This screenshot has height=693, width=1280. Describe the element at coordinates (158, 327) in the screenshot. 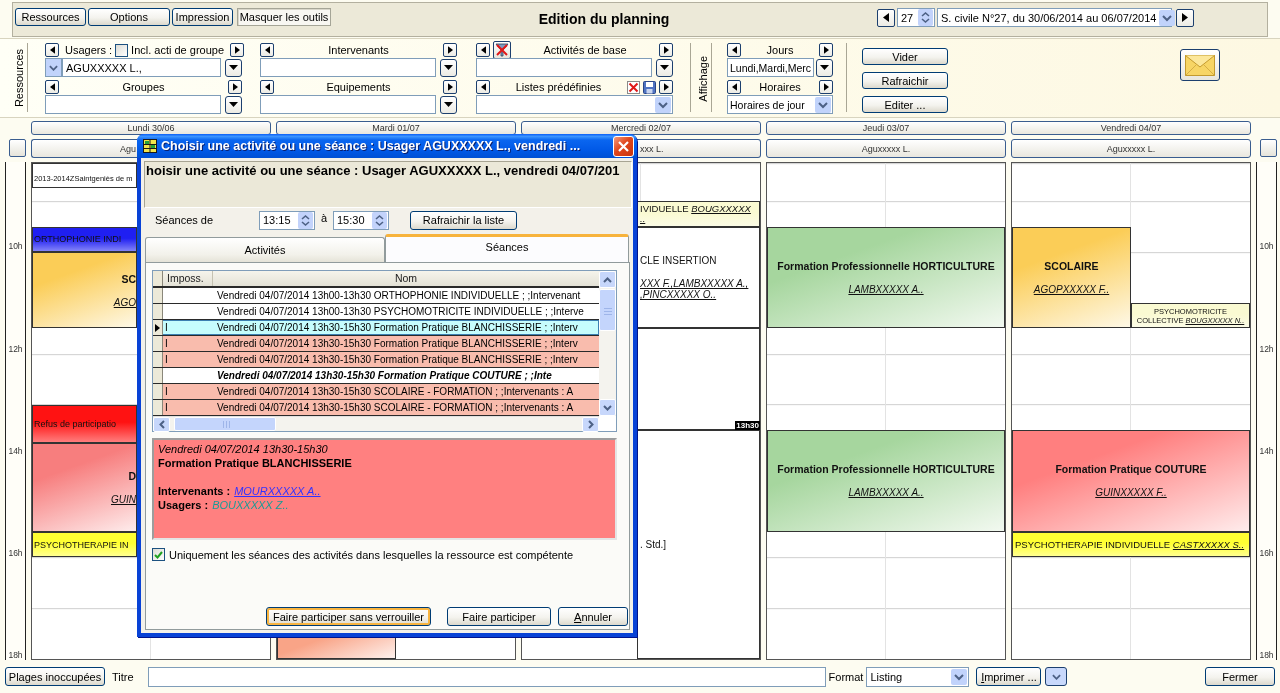

I see `row-selector` at that location.